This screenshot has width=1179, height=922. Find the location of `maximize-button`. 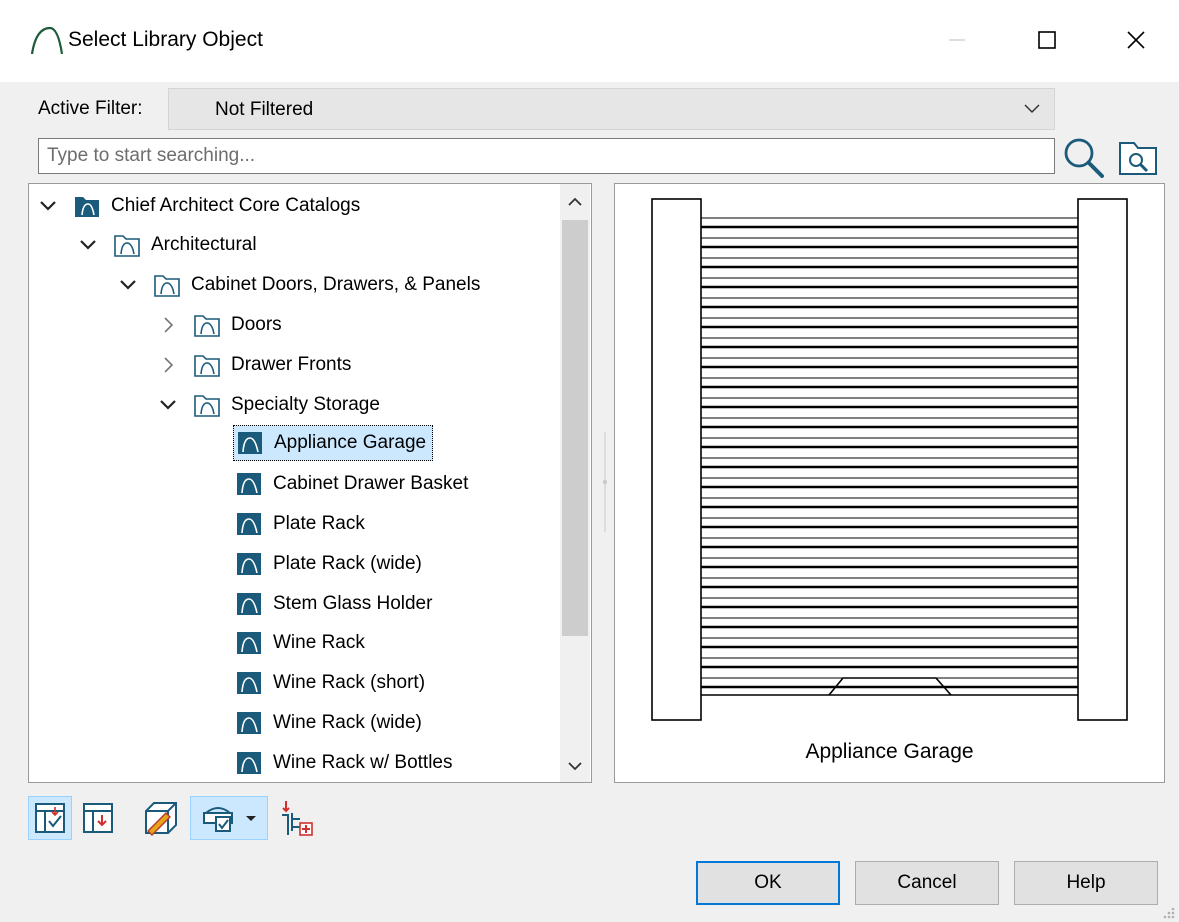

maximize-button is located at coordinates (1047, 40).